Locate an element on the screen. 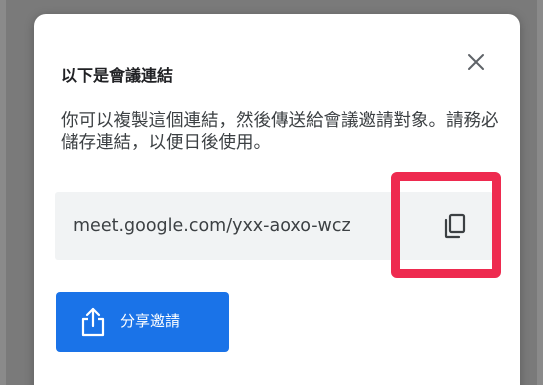 This screenshot has height=385, width=543. dialog-description: 你可以複製這個連結，然後傳送給會議邀請對象。請務必儲存連結，以便日後使用。 is located at coordinates (280, 132).